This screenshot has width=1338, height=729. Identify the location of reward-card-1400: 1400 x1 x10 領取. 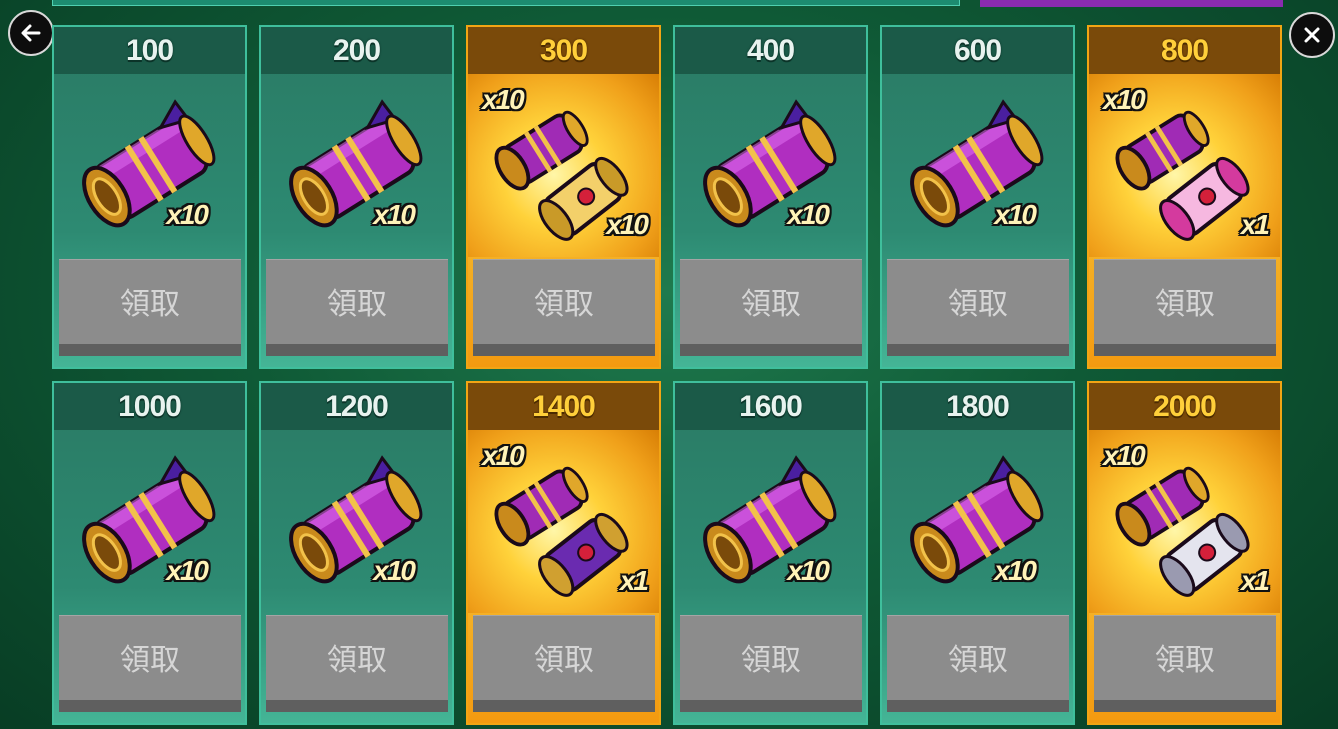
(563, 553).